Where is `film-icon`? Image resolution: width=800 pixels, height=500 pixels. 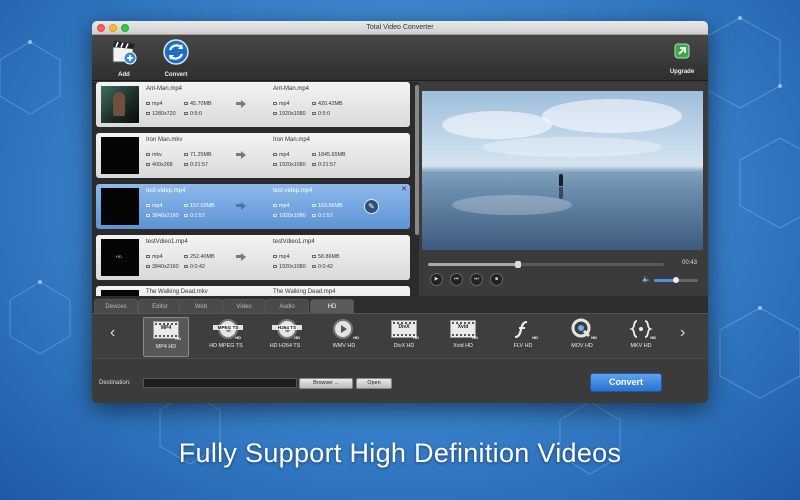 film-icon is located at coordinates (275, 205).